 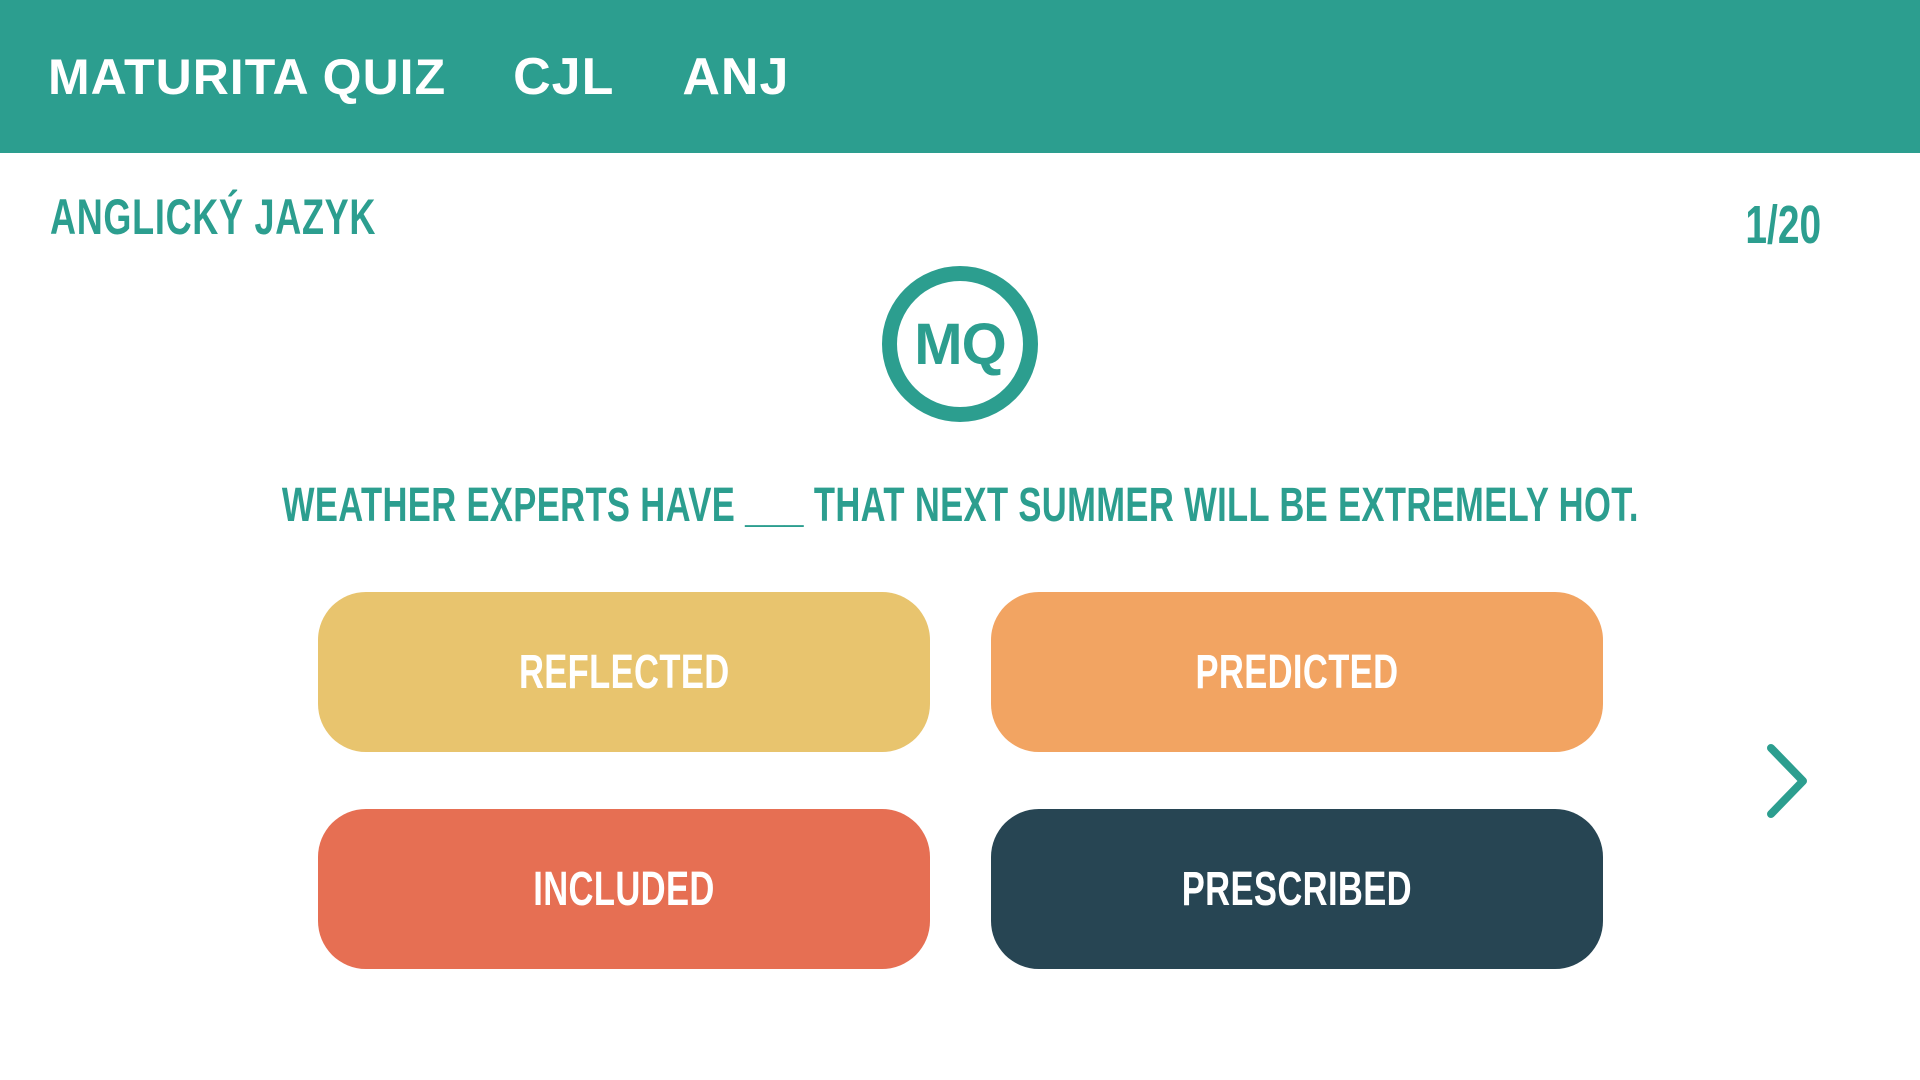 I want to click on chevron-right-icon, so click(x=1787, y=781).